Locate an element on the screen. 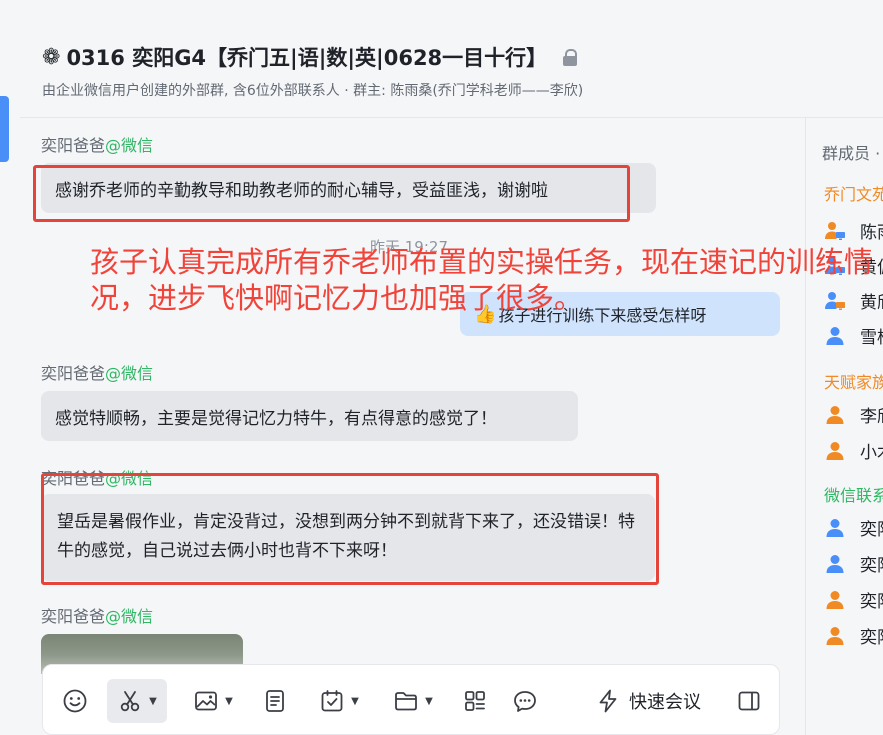 Image resolution: width=883 pixels, height=735 pixels. member-name: 小木 is located at coordinates (871, 453).